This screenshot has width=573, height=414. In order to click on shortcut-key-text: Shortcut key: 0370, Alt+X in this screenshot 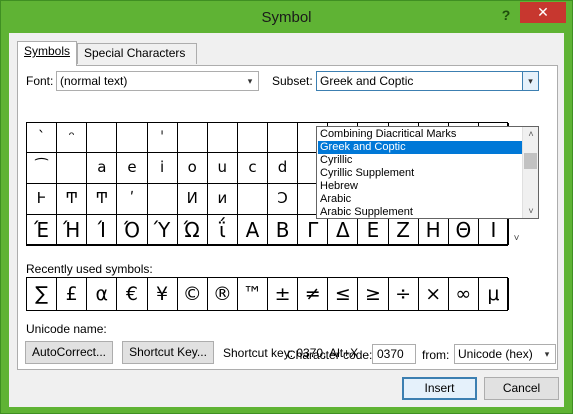, I will do `click(291, 353)`.